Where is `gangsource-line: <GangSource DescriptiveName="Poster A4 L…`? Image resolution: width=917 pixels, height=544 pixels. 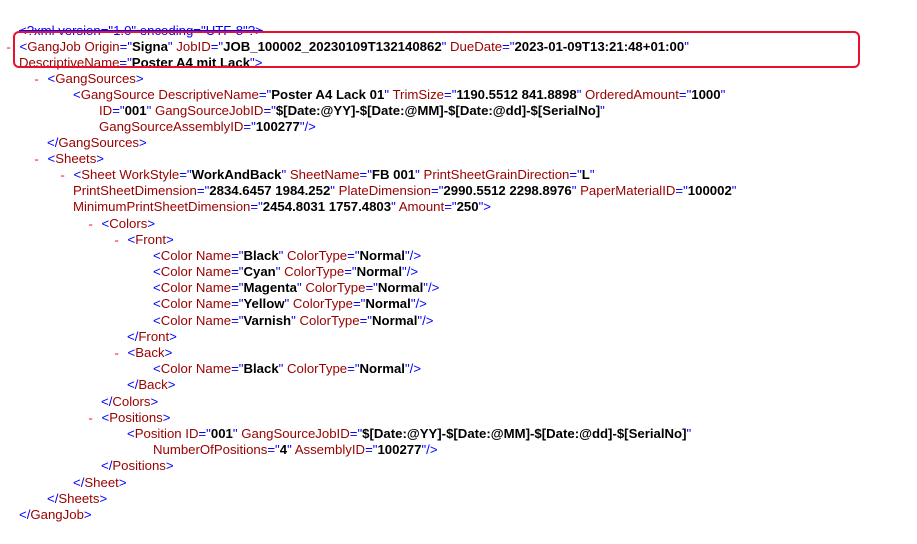 gangsource-line: <GangSource DescriptiveName="Poster A4 L… is located at coordinates (399, 94).